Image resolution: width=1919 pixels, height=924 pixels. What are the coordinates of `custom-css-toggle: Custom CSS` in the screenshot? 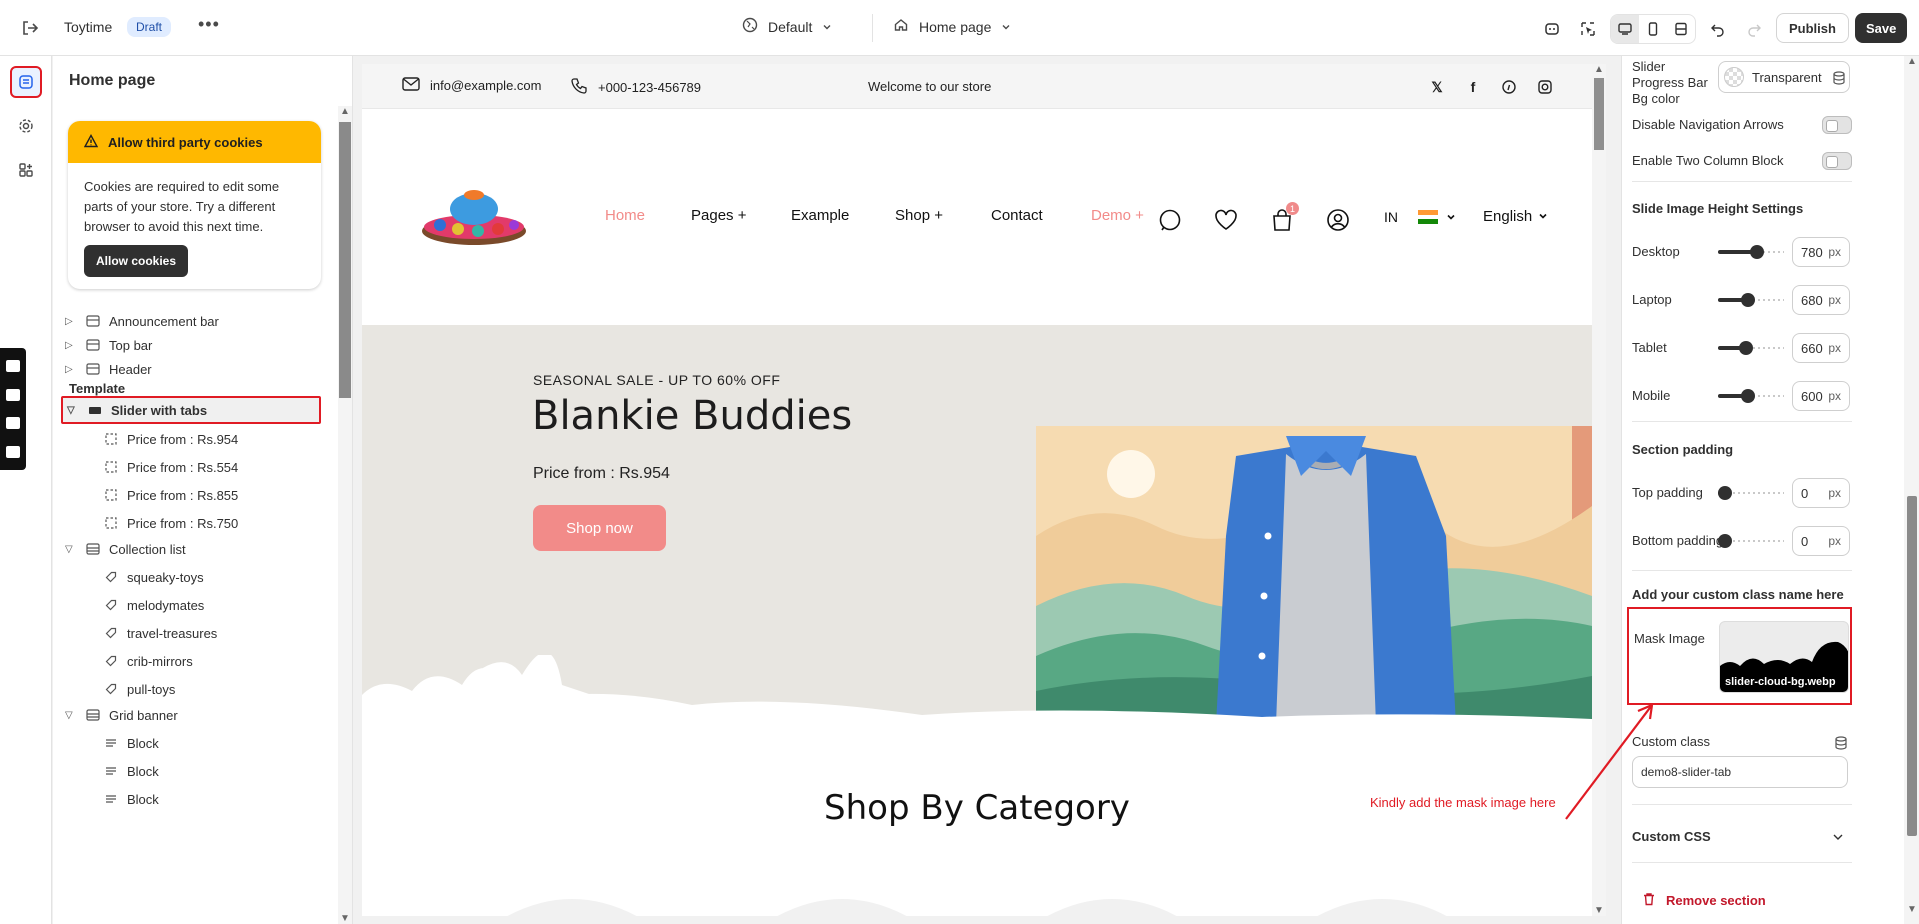 It's located at (1671, 836).